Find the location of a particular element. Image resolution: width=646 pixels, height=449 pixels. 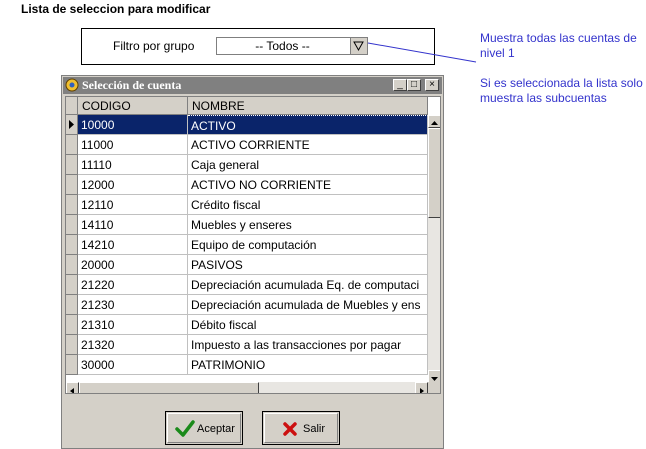

cell-nombre: Impuesto a las transacciones por pagar is located at coordinates (308, 345).